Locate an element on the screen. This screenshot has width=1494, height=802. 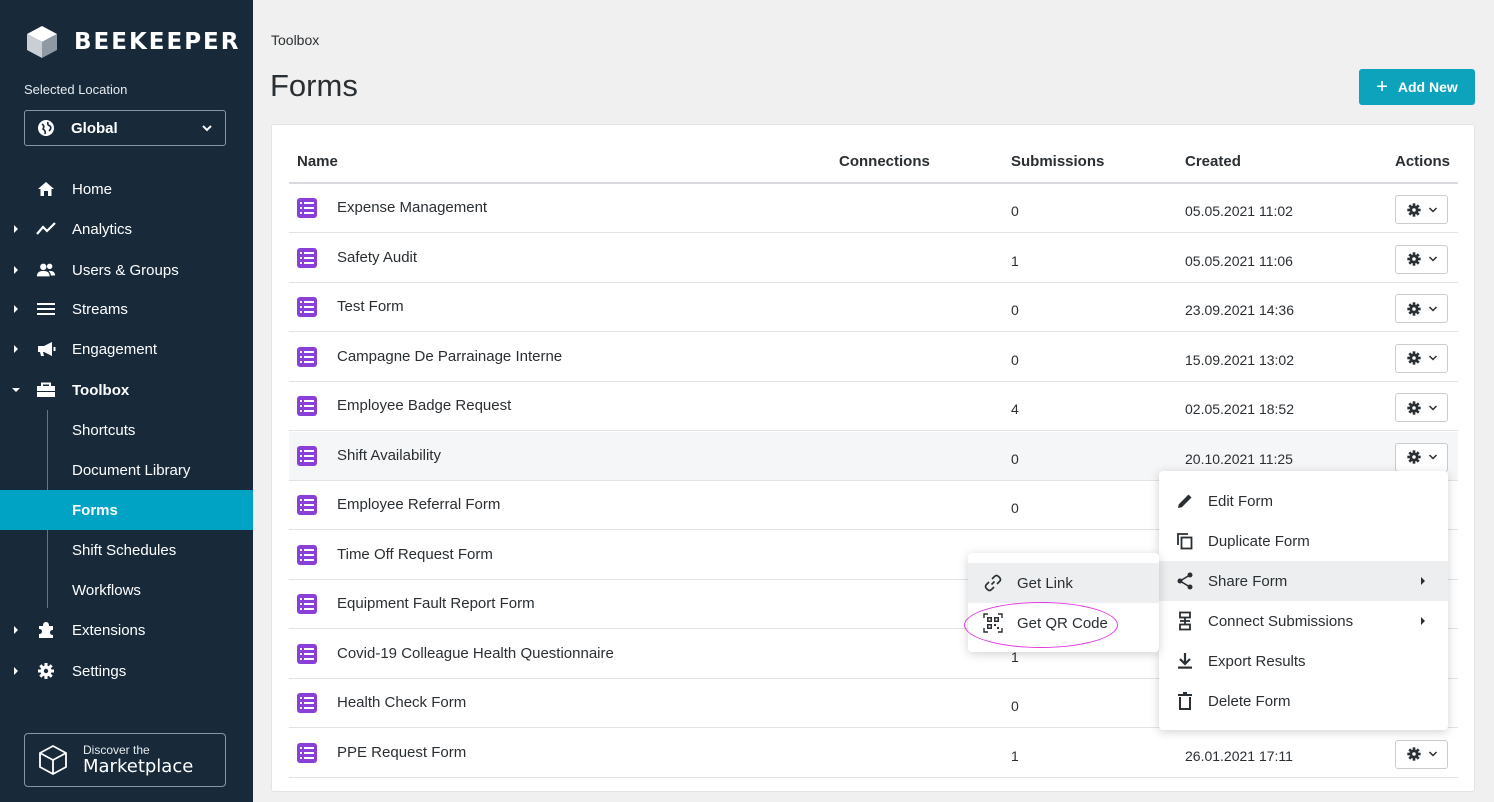
nav-streams: Streams is located at coordinates (126, 309).